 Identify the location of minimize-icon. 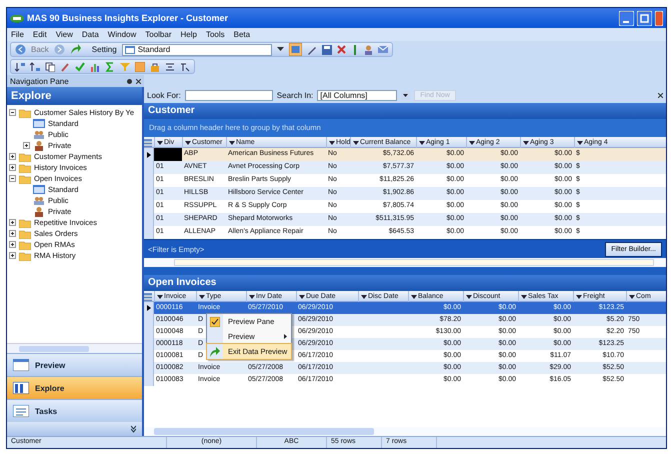
(626, 18).